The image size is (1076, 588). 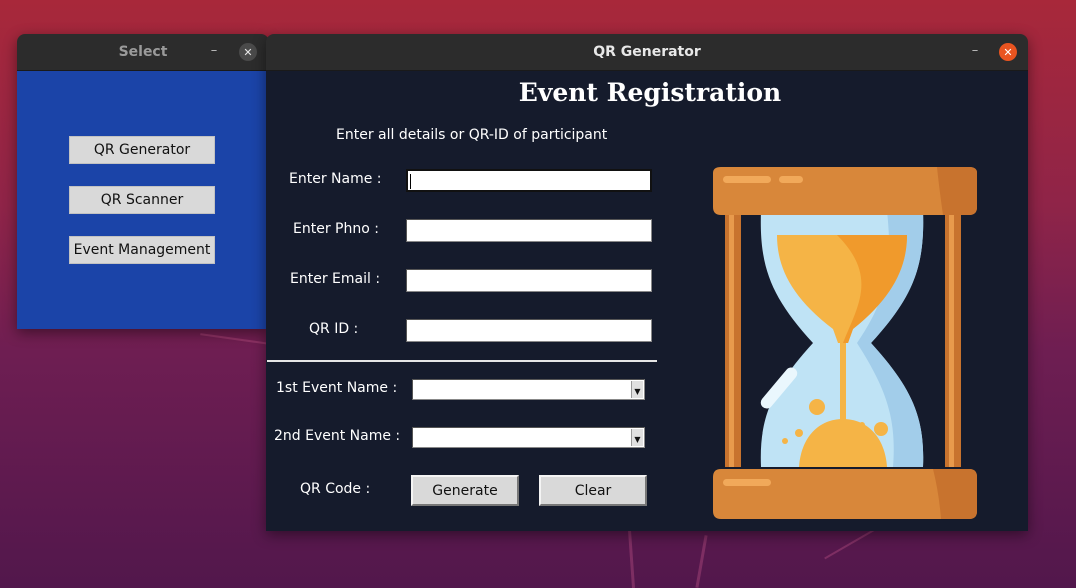 I want to click on select-titlebar: Select – ✕, so click(x=143, y=52).